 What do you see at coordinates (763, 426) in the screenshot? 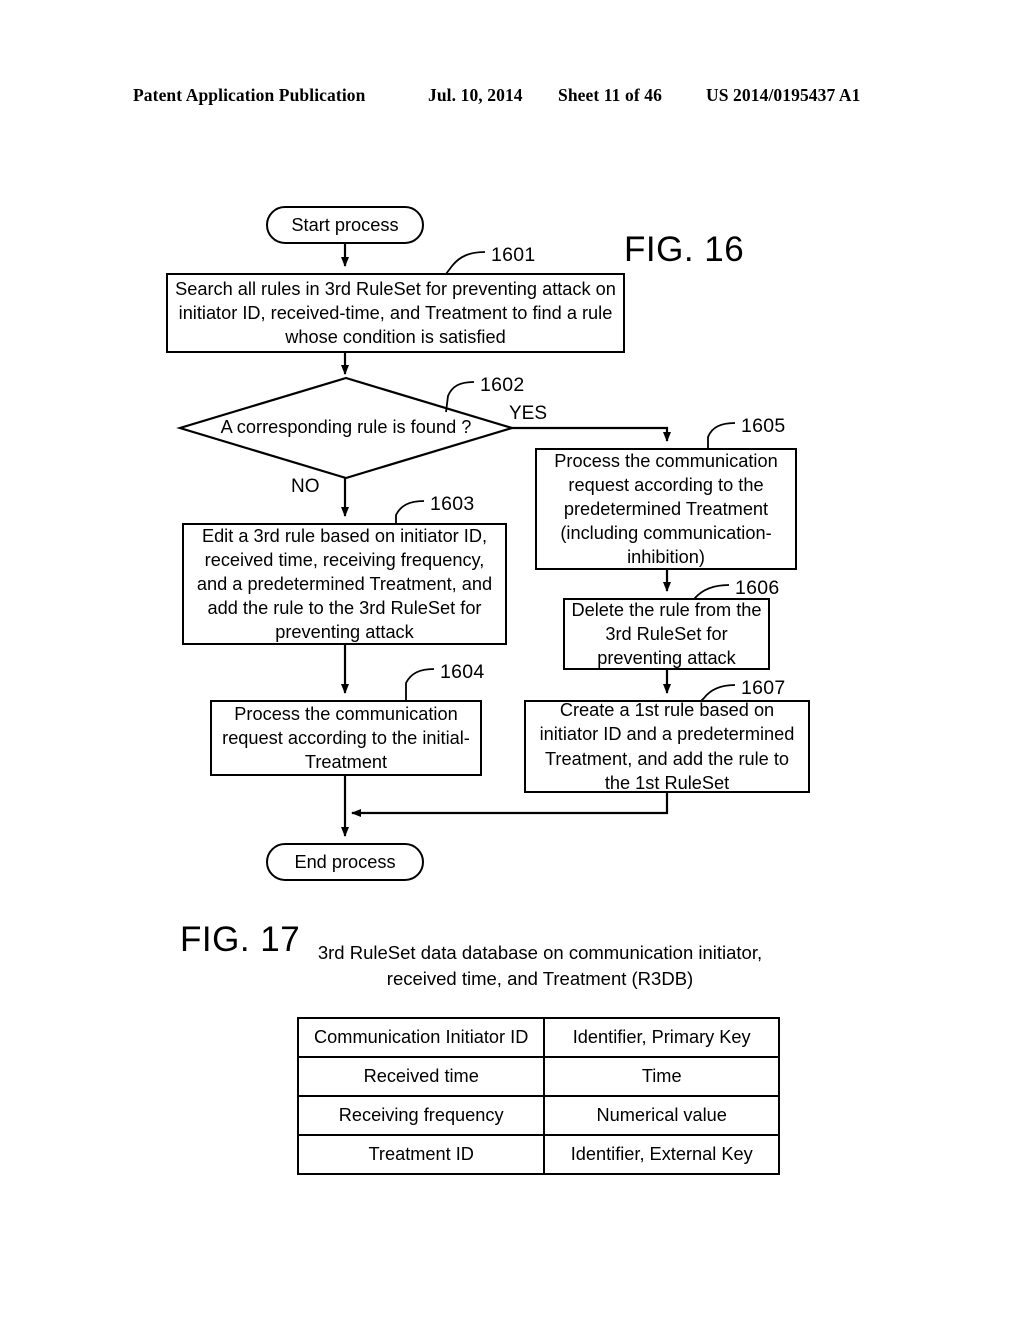
I see `reference-numeral-1605: 1605` at bounding box center [763, 426].